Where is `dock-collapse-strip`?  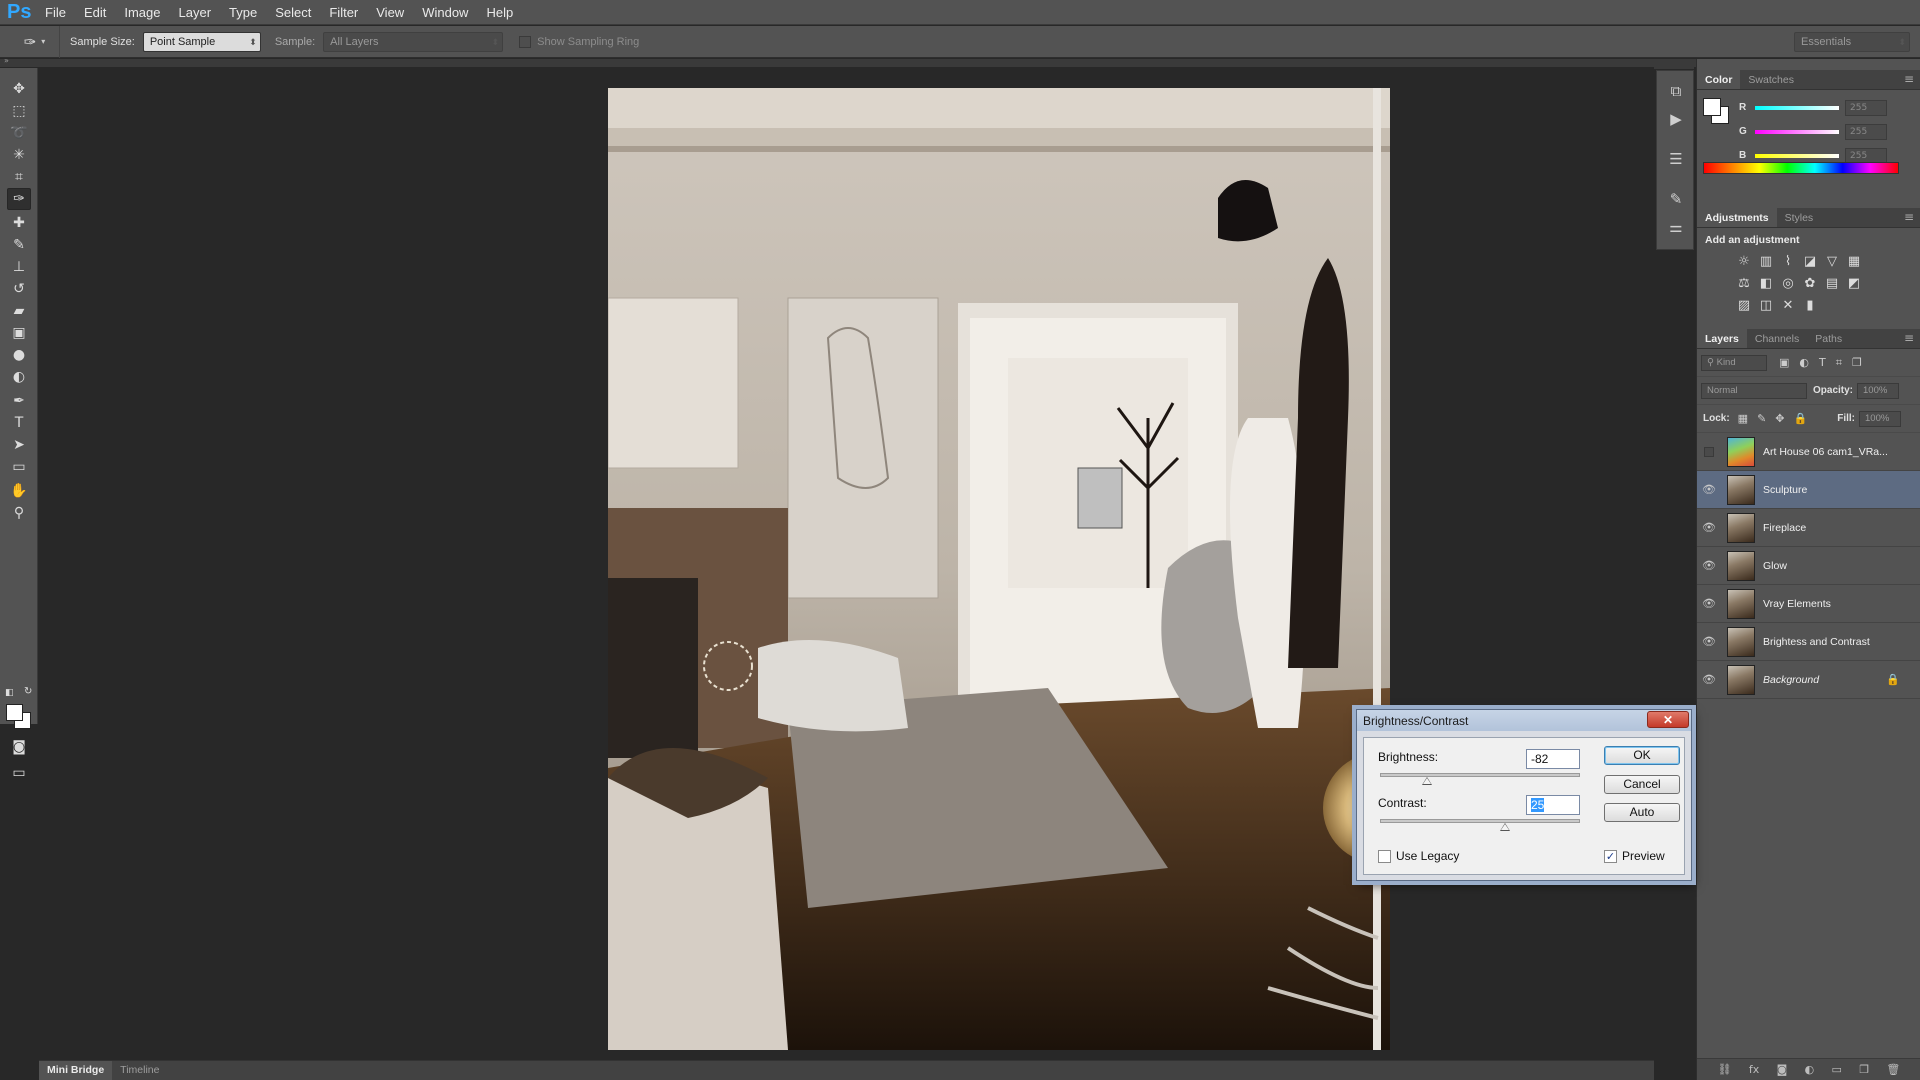 dock-collapse-strip is located at coordinates (1674, 64).